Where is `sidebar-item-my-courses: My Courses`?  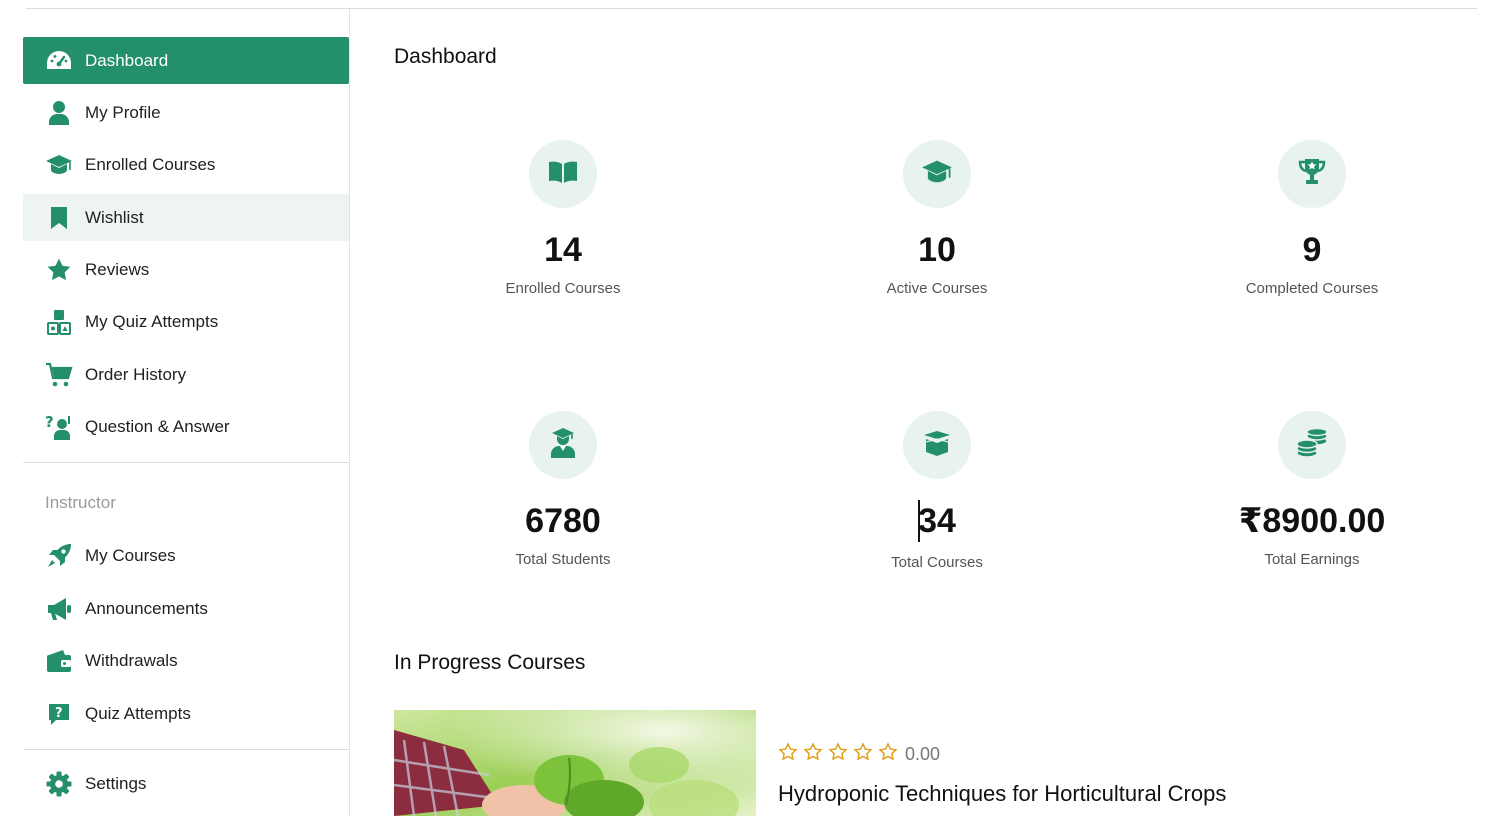 sidebar-item-my-courses: My Courses is located at coordinates (186, 555).